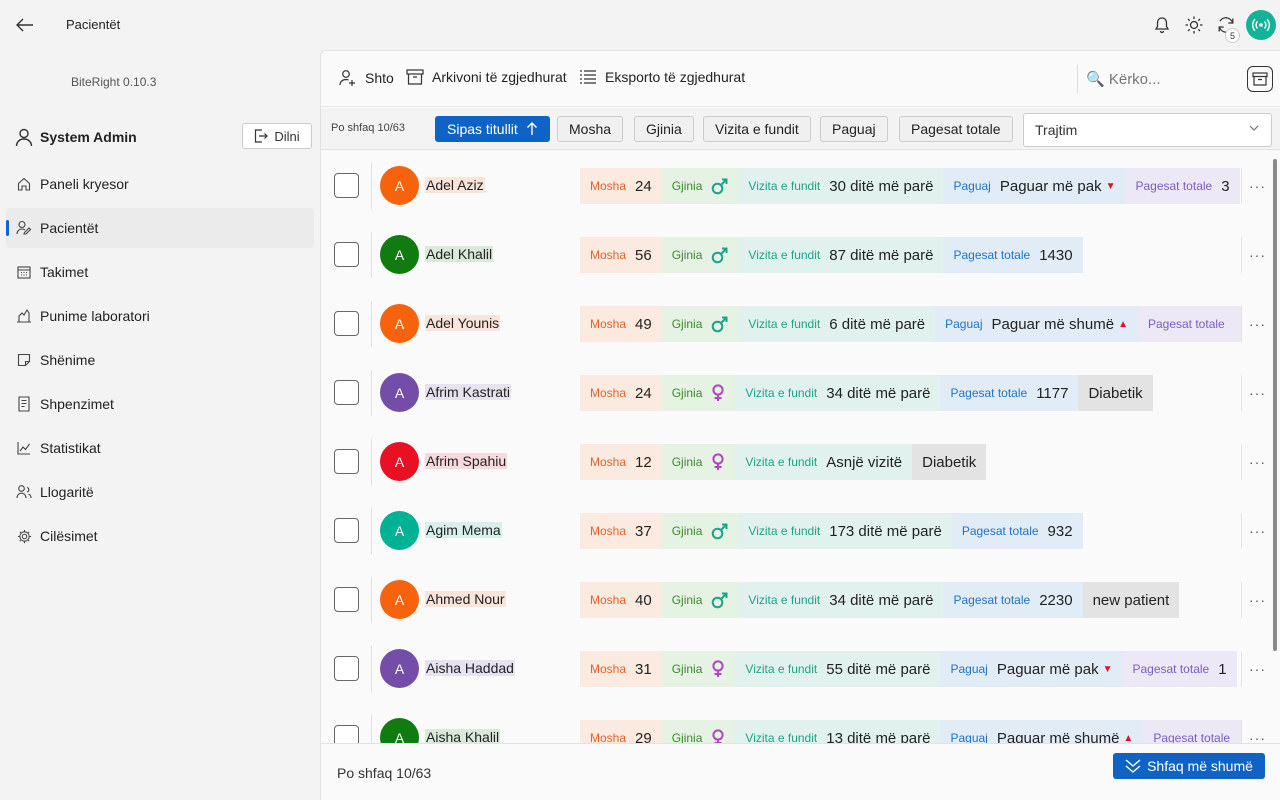 The height and width of the screenshot is (800, 1280). What do you see at coordinates (160, 448) in the screenshot?
I see `sidebar-item-statistics: Statistikat` at bounding box center [160, 448].